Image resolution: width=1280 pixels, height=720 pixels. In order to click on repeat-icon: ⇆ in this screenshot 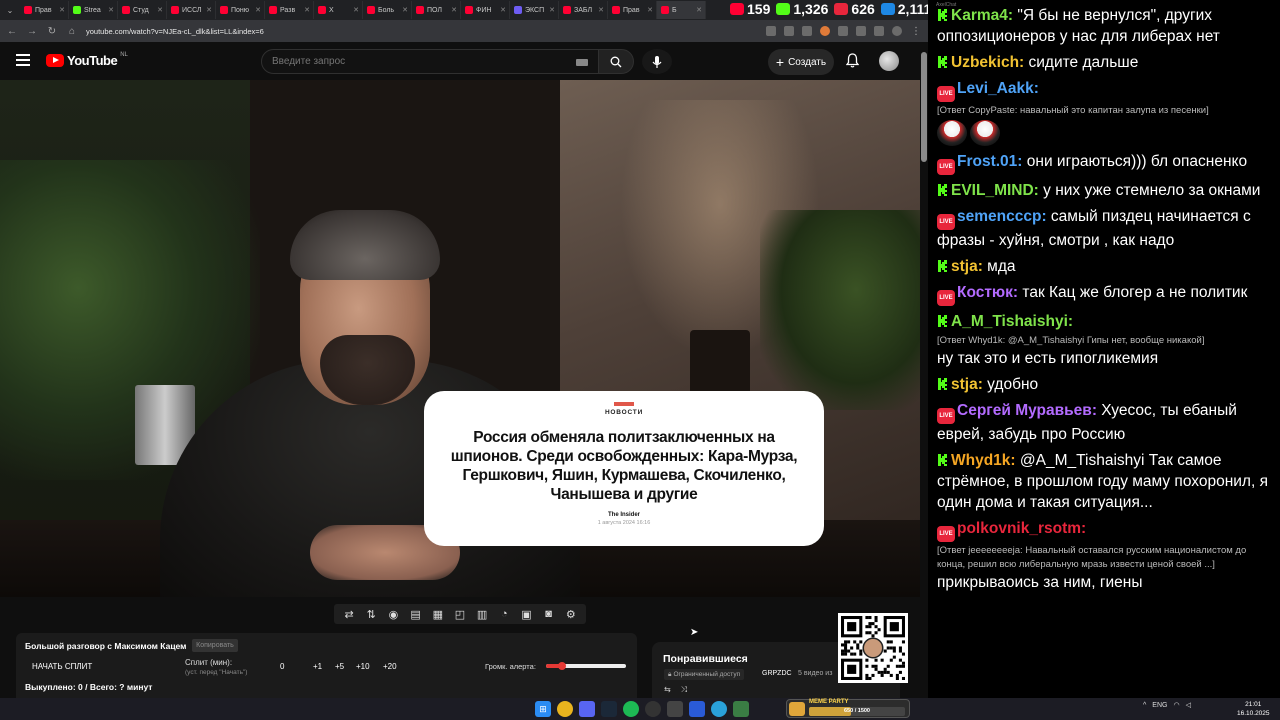, I will do `click(667, 690)`.